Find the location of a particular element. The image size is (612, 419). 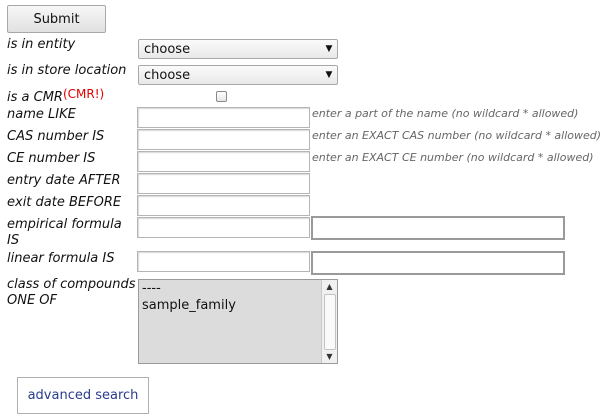

cmr-label: is a CMR(CMR!) is located at coordinates (56, 96).